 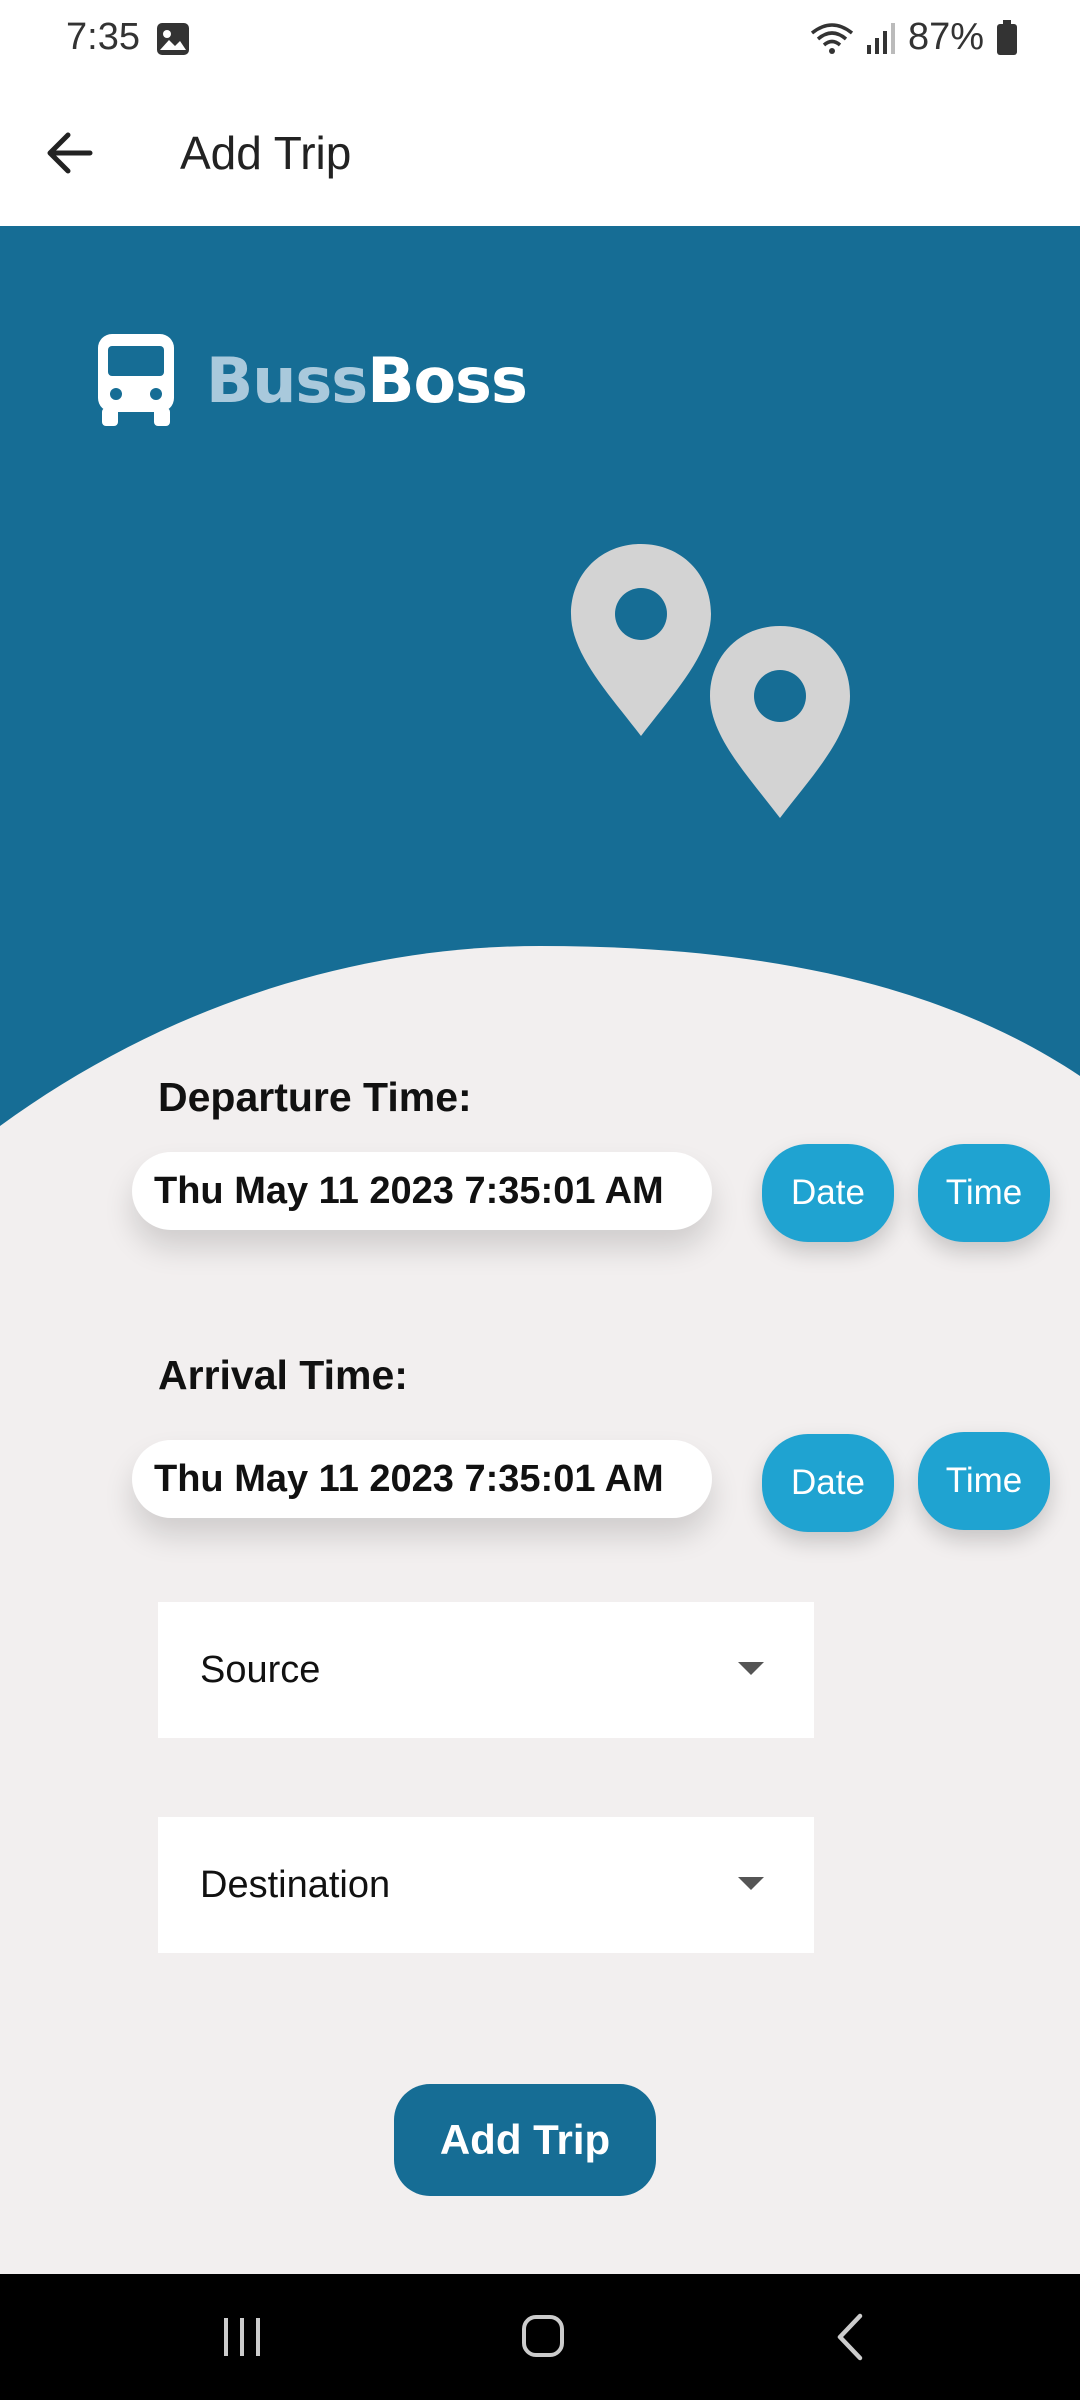 What do you see at coordinates (422, 1479) in the screenshot?
I see `arrival-datetime-field: Thu May 11 2023 7:35:01 AM` at bounding box center [422, 1479].